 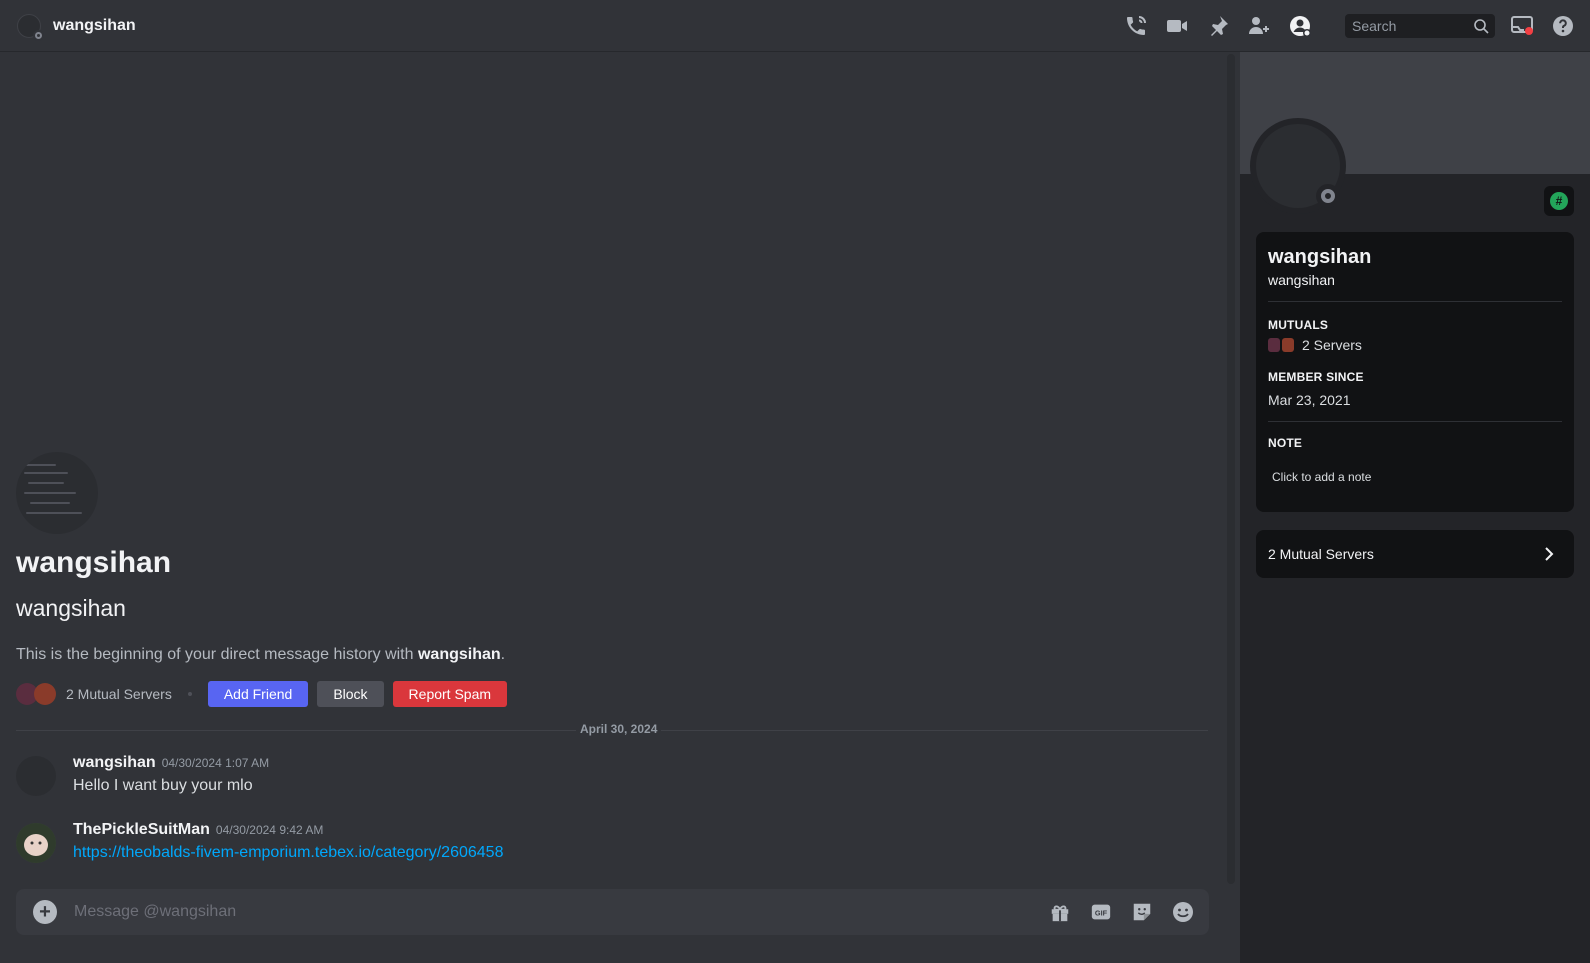 I want to click on mutual-server-icons, so click(x=36, y=694).